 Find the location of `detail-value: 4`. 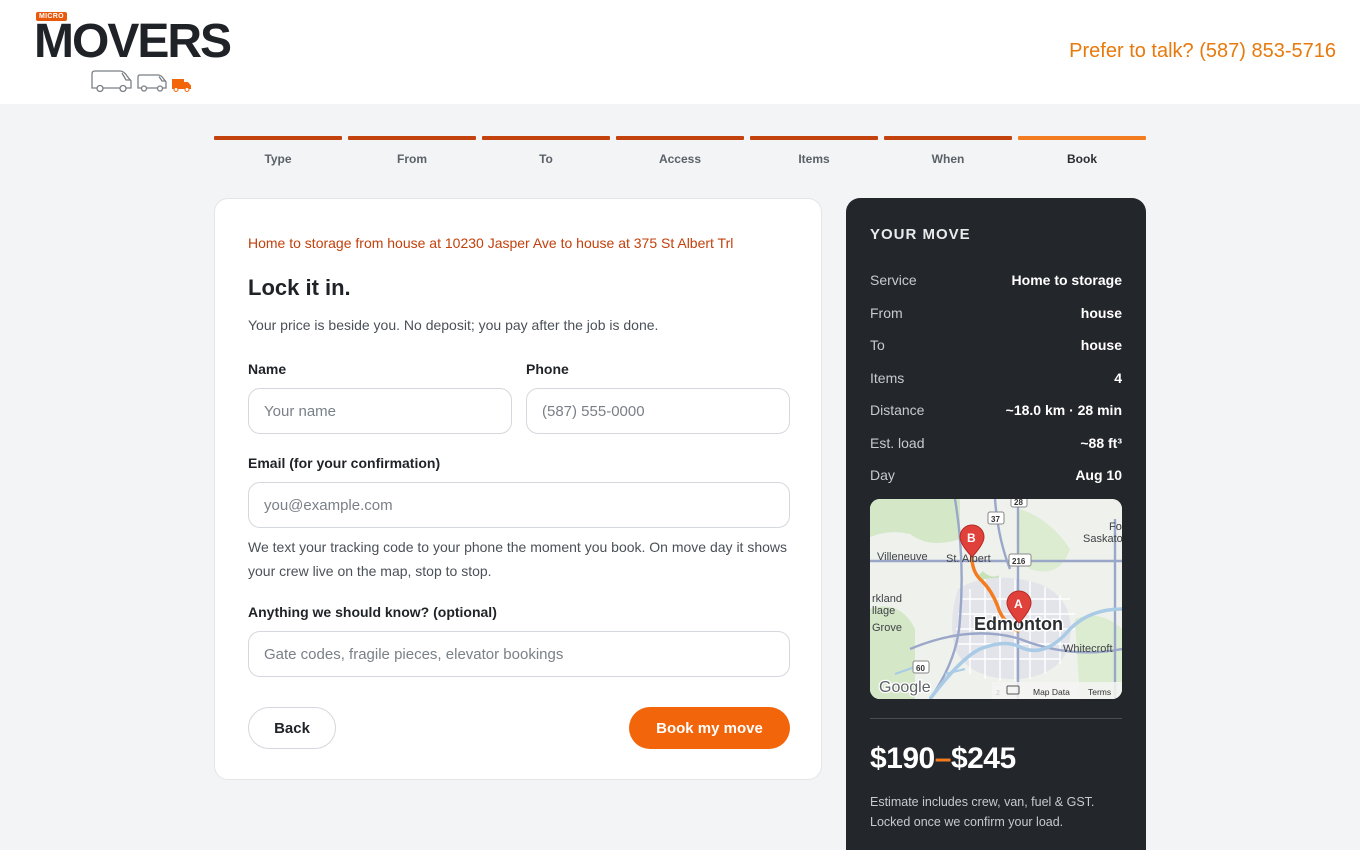

detail-value: 4 is located at coordinates (1118, 377).